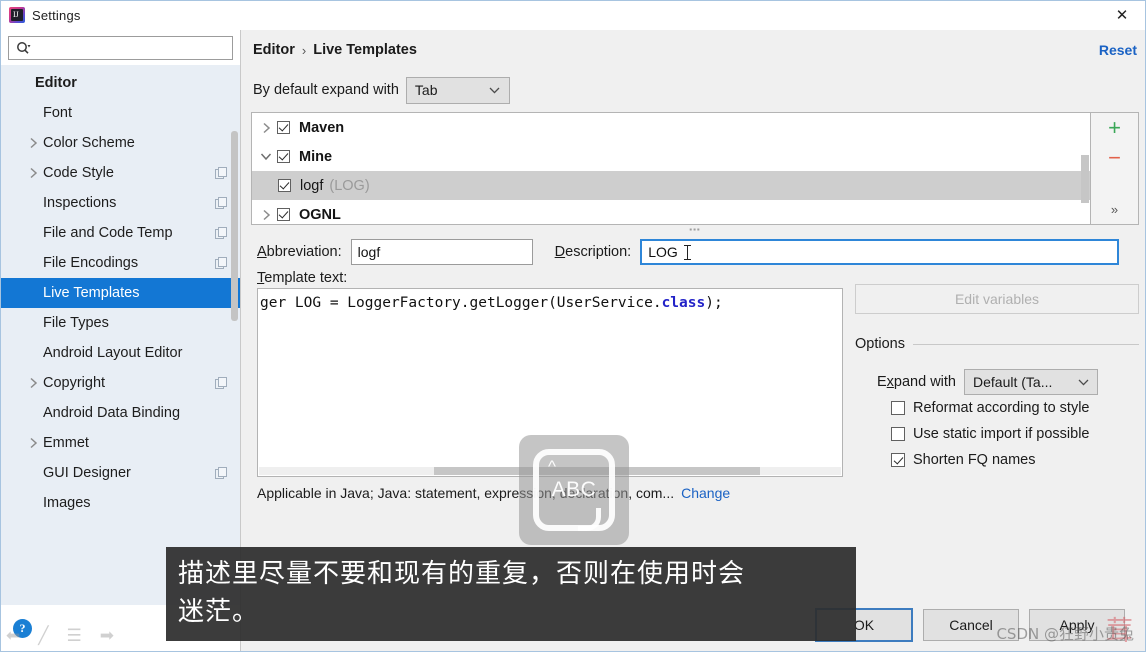  I want to click on description-input: LOG, so click(879, 252).